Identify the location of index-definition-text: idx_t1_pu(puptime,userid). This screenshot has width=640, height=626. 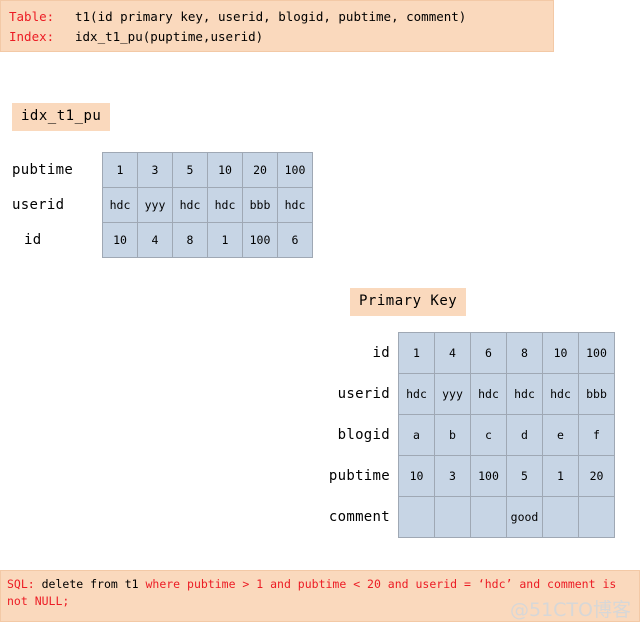
(169, 36).